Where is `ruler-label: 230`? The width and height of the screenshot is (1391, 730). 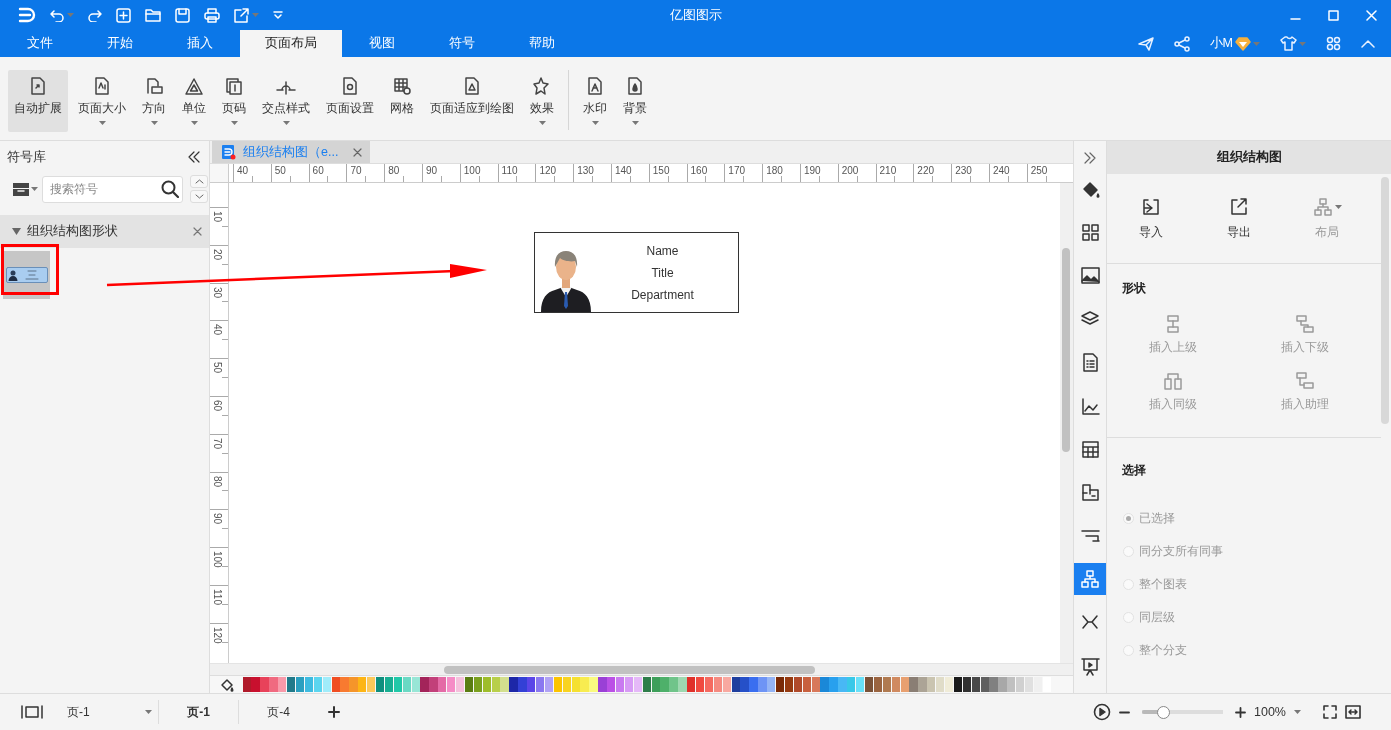
ruler-label: 230 is located at coordinates (963, 170).